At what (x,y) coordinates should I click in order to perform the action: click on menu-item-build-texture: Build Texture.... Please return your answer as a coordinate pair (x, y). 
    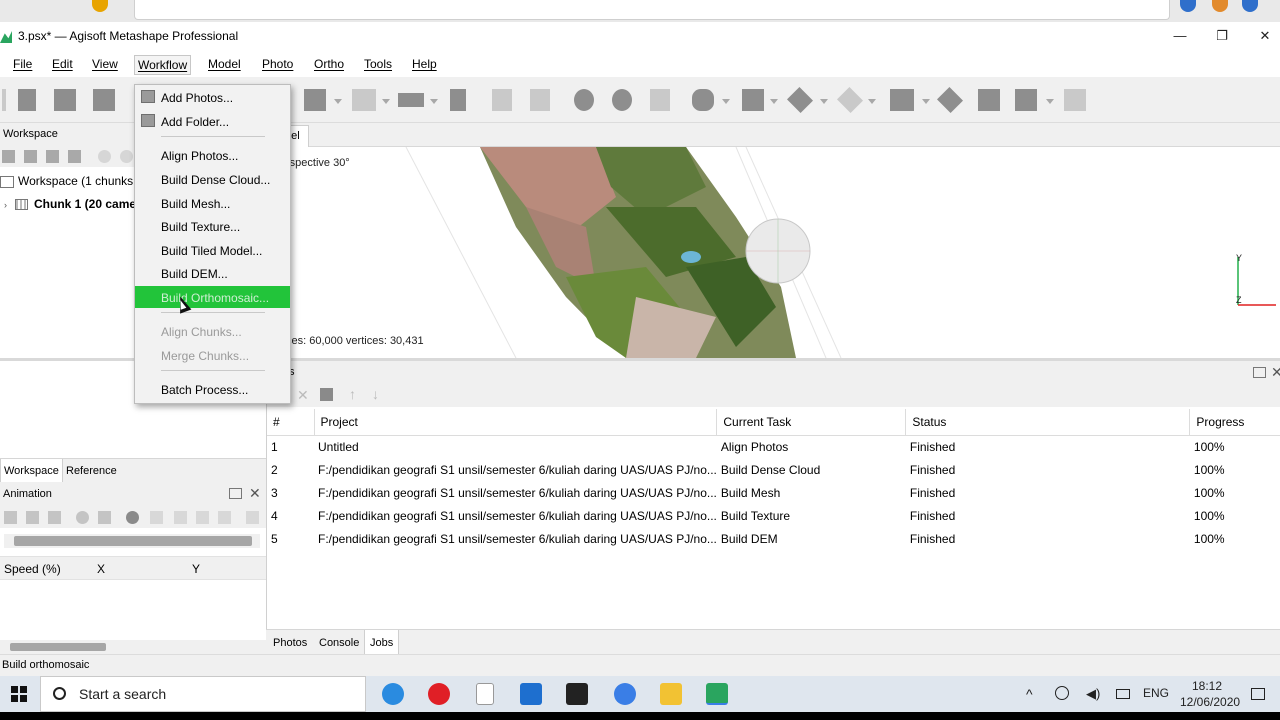
    Looking at the image, I should click on (212, 226).